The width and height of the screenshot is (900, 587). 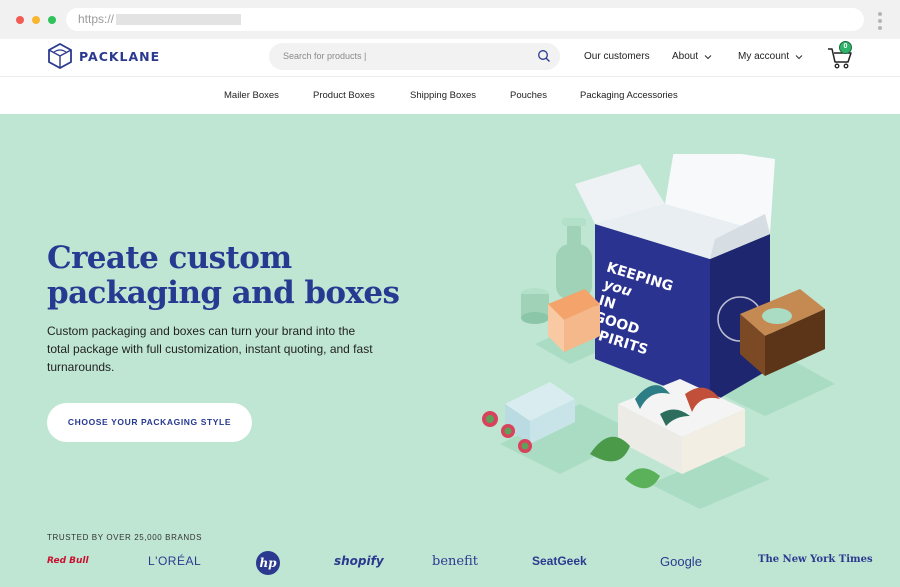 What do you see at coordinates (465, 19) in the screenshot?
I see `address-bar: https://` at bounding box center [465, 19].